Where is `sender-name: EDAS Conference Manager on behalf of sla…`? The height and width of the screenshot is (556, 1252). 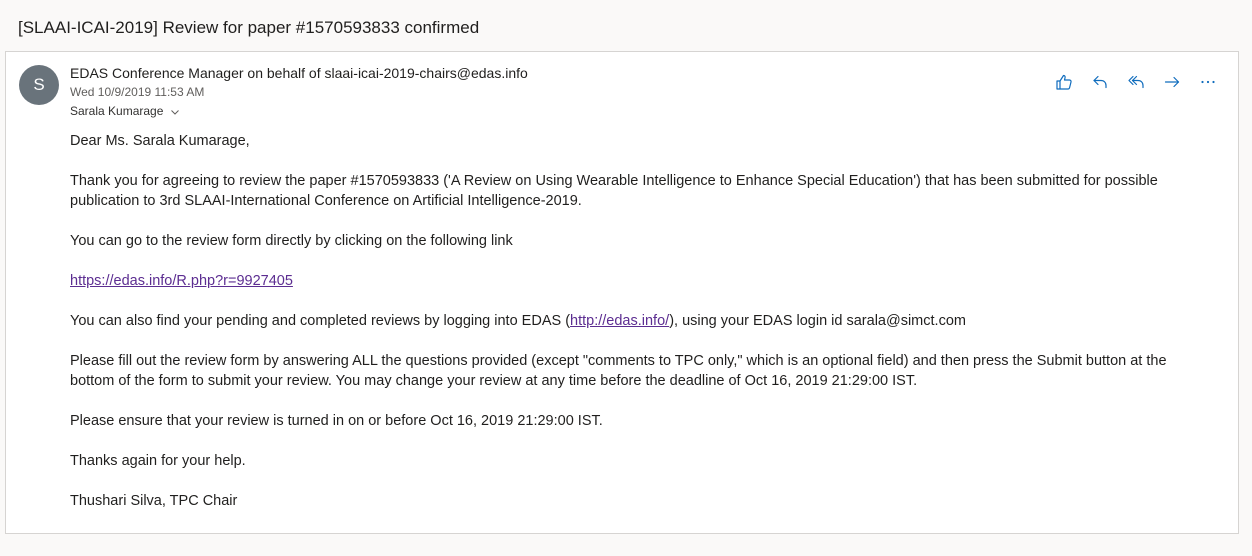 sender-name: EDAS Conference Manager on behalf of sla… is located at coordinates (299, 73).